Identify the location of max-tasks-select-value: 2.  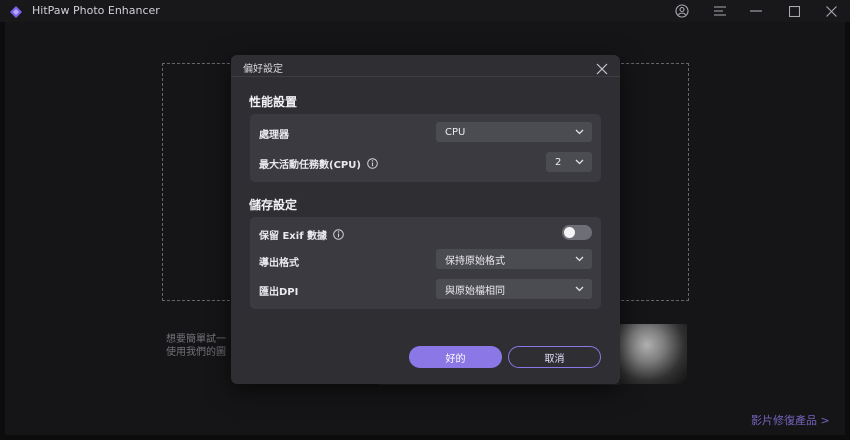
(558, 162).